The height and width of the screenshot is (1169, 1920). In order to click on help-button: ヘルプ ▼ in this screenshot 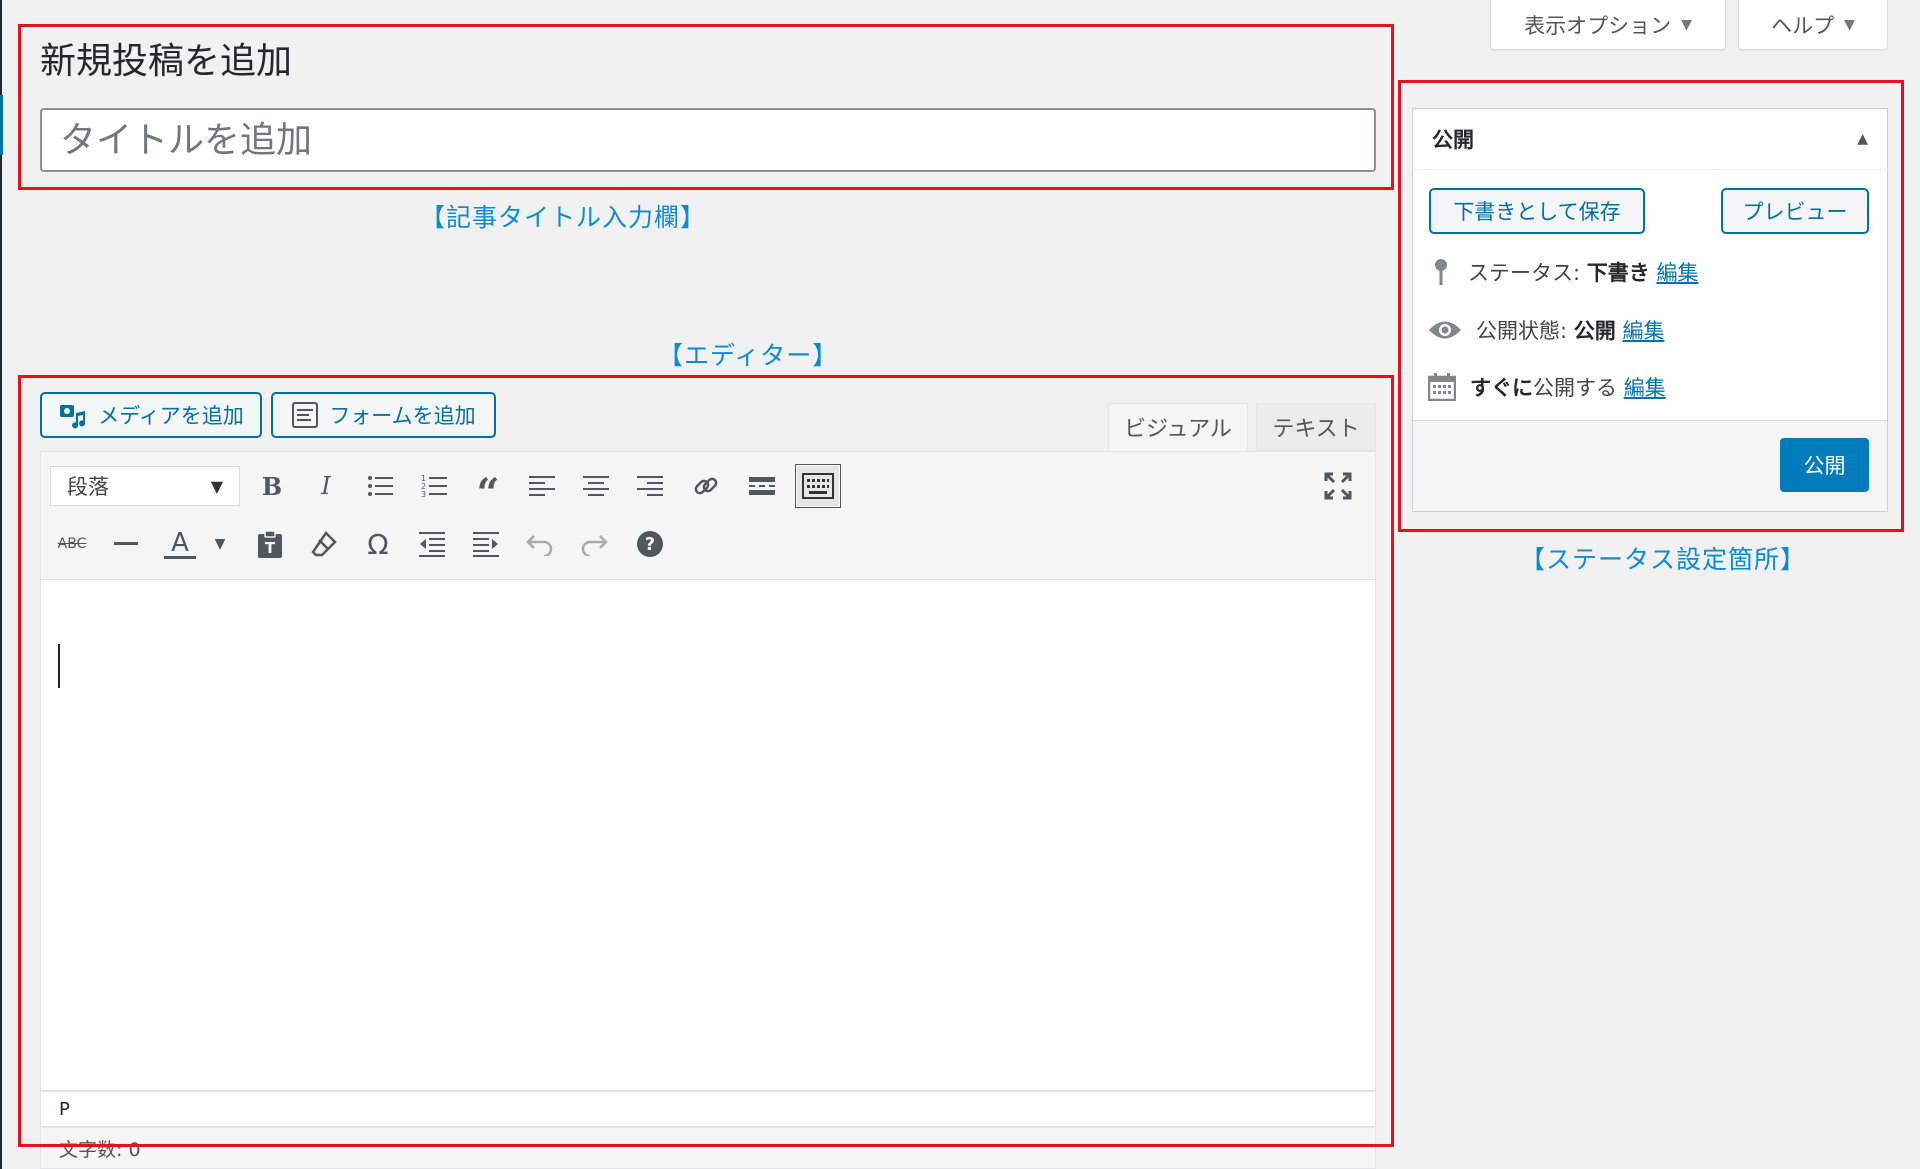, I will do `click(1813, 25)`.